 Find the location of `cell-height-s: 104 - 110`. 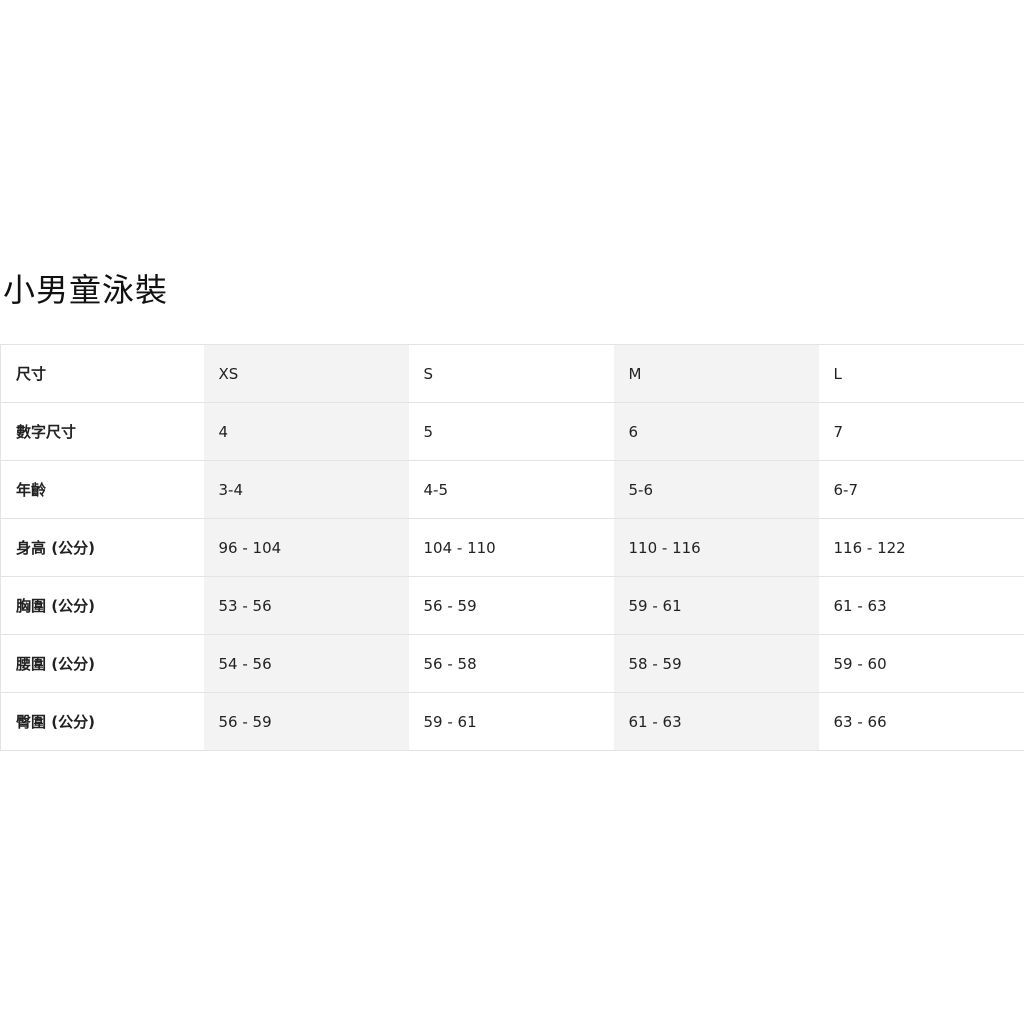

cell-height-s: 104 - 110 is located at coordinates (511, 547).